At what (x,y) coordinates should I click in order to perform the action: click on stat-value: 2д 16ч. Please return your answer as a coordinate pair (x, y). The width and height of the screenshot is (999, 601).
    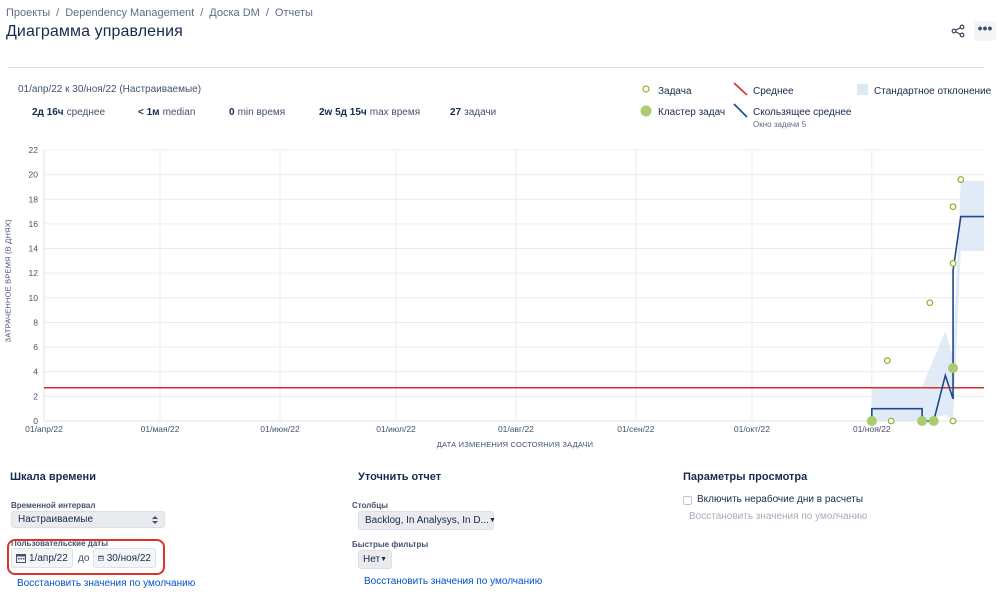
    Looking at the image, I should click on (48, 112).